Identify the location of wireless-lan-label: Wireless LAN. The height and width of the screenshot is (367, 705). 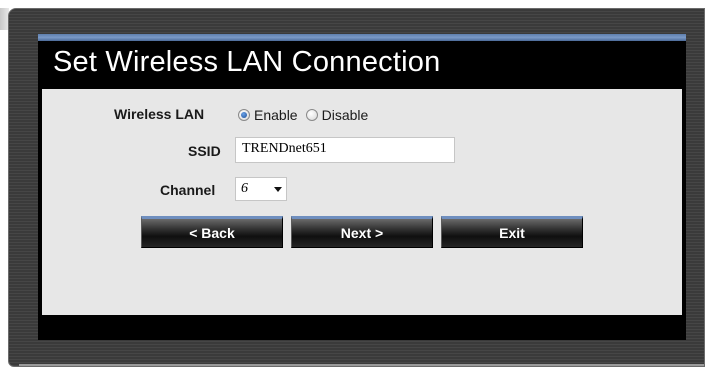
(159, 114).